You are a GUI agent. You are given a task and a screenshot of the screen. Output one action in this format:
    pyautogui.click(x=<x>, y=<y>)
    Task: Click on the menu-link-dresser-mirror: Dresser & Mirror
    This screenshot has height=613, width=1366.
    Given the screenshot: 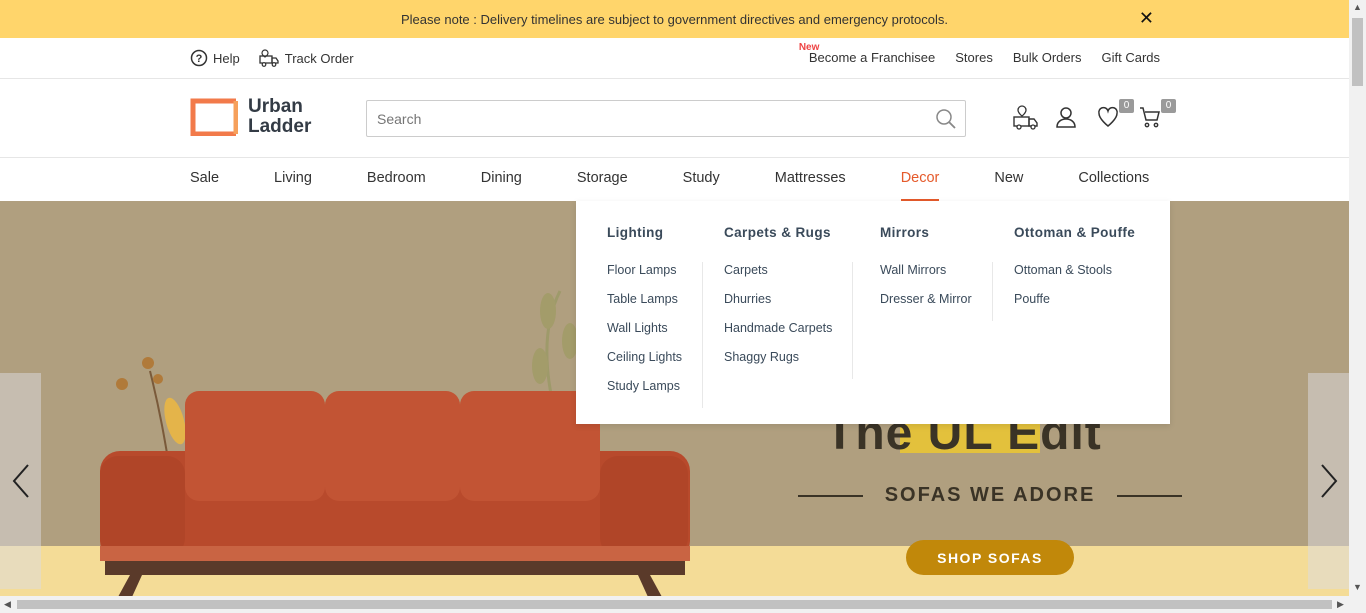 What is the action you would take?
    pyautogui.click(x=926, y=305)
    